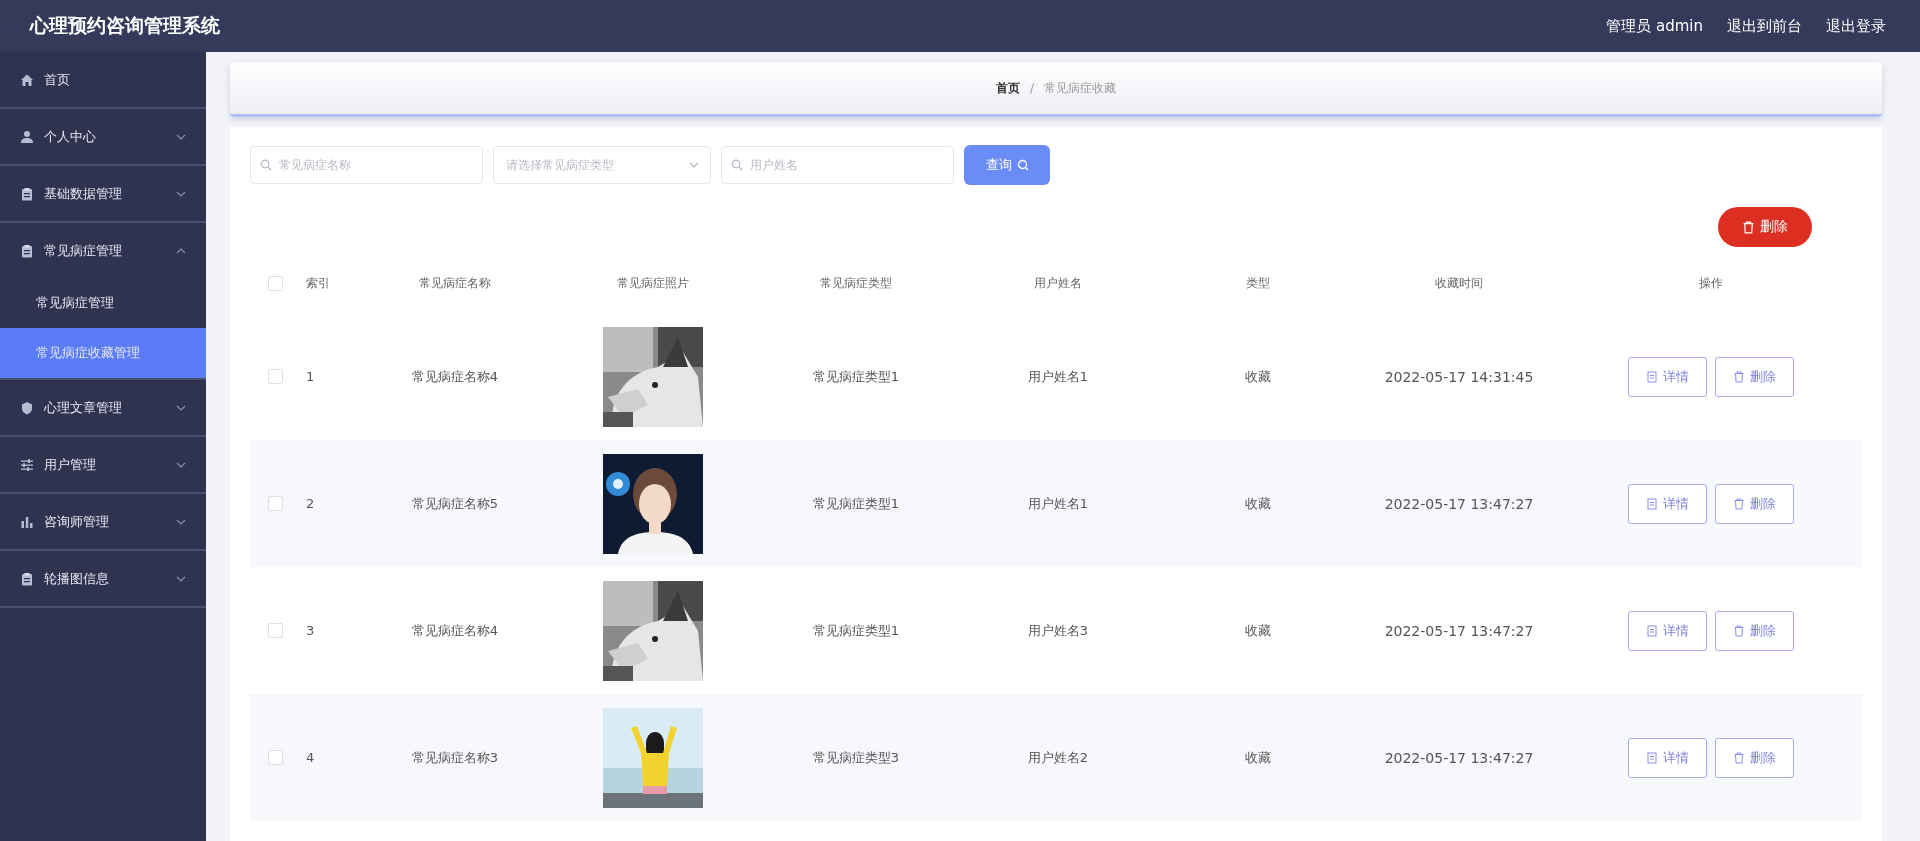 This screenshot has width=1920, height=841. I want to click on table-cell-text: 用户姓名3, so click(1058, 630).